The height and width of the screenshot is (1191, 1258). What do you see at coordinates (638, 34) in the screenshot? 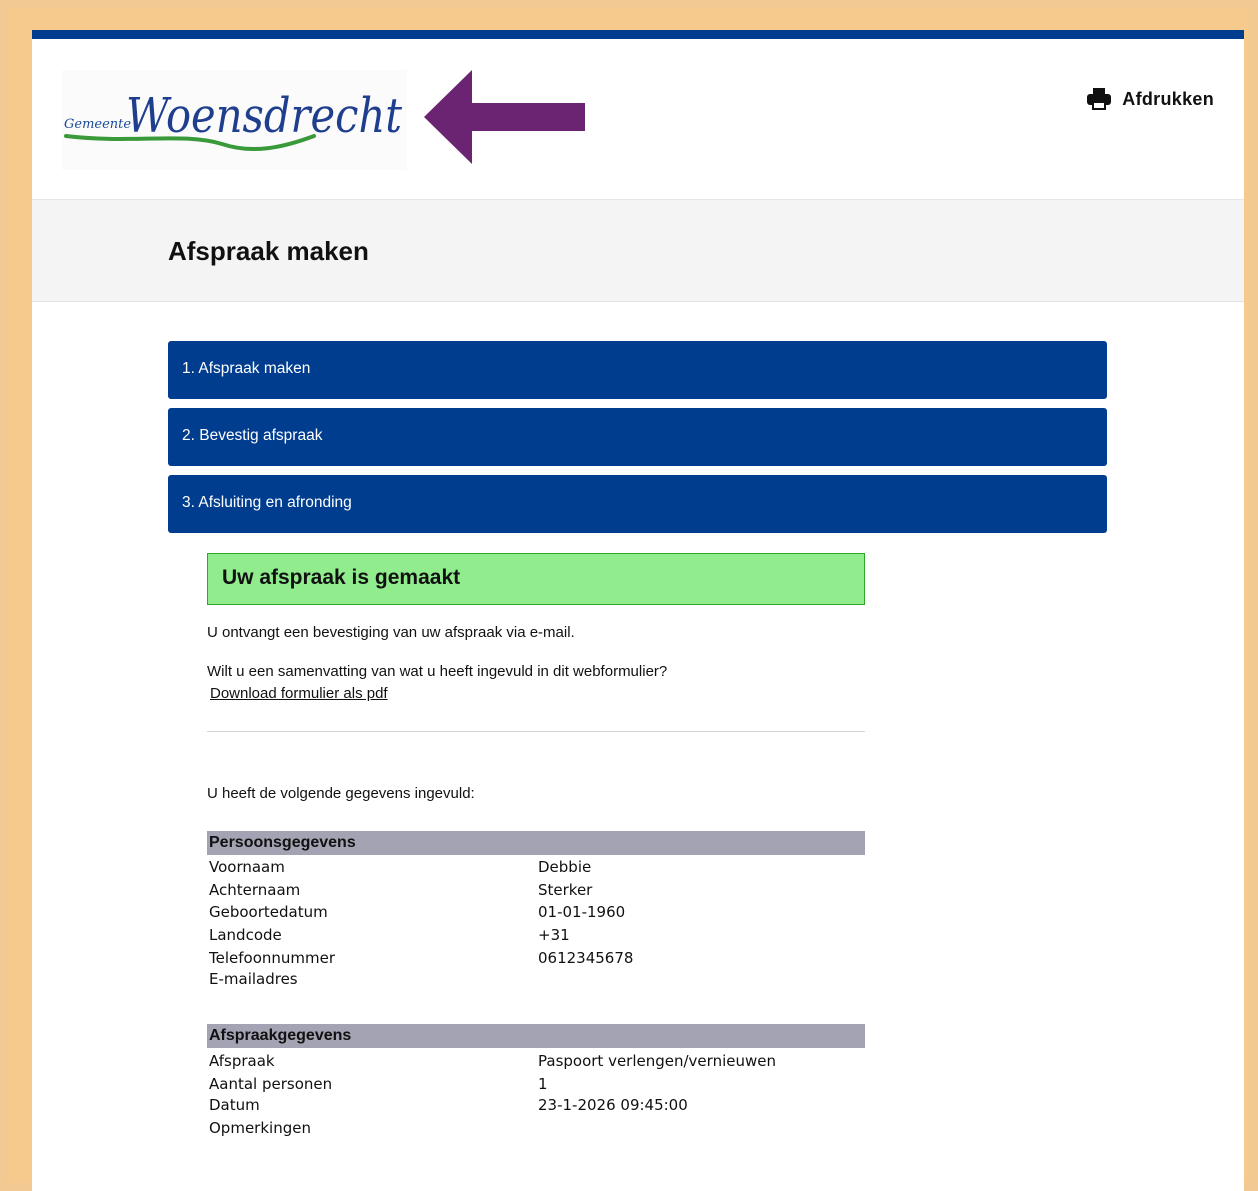
I see `top-bar` at bounding box center [638, 34].